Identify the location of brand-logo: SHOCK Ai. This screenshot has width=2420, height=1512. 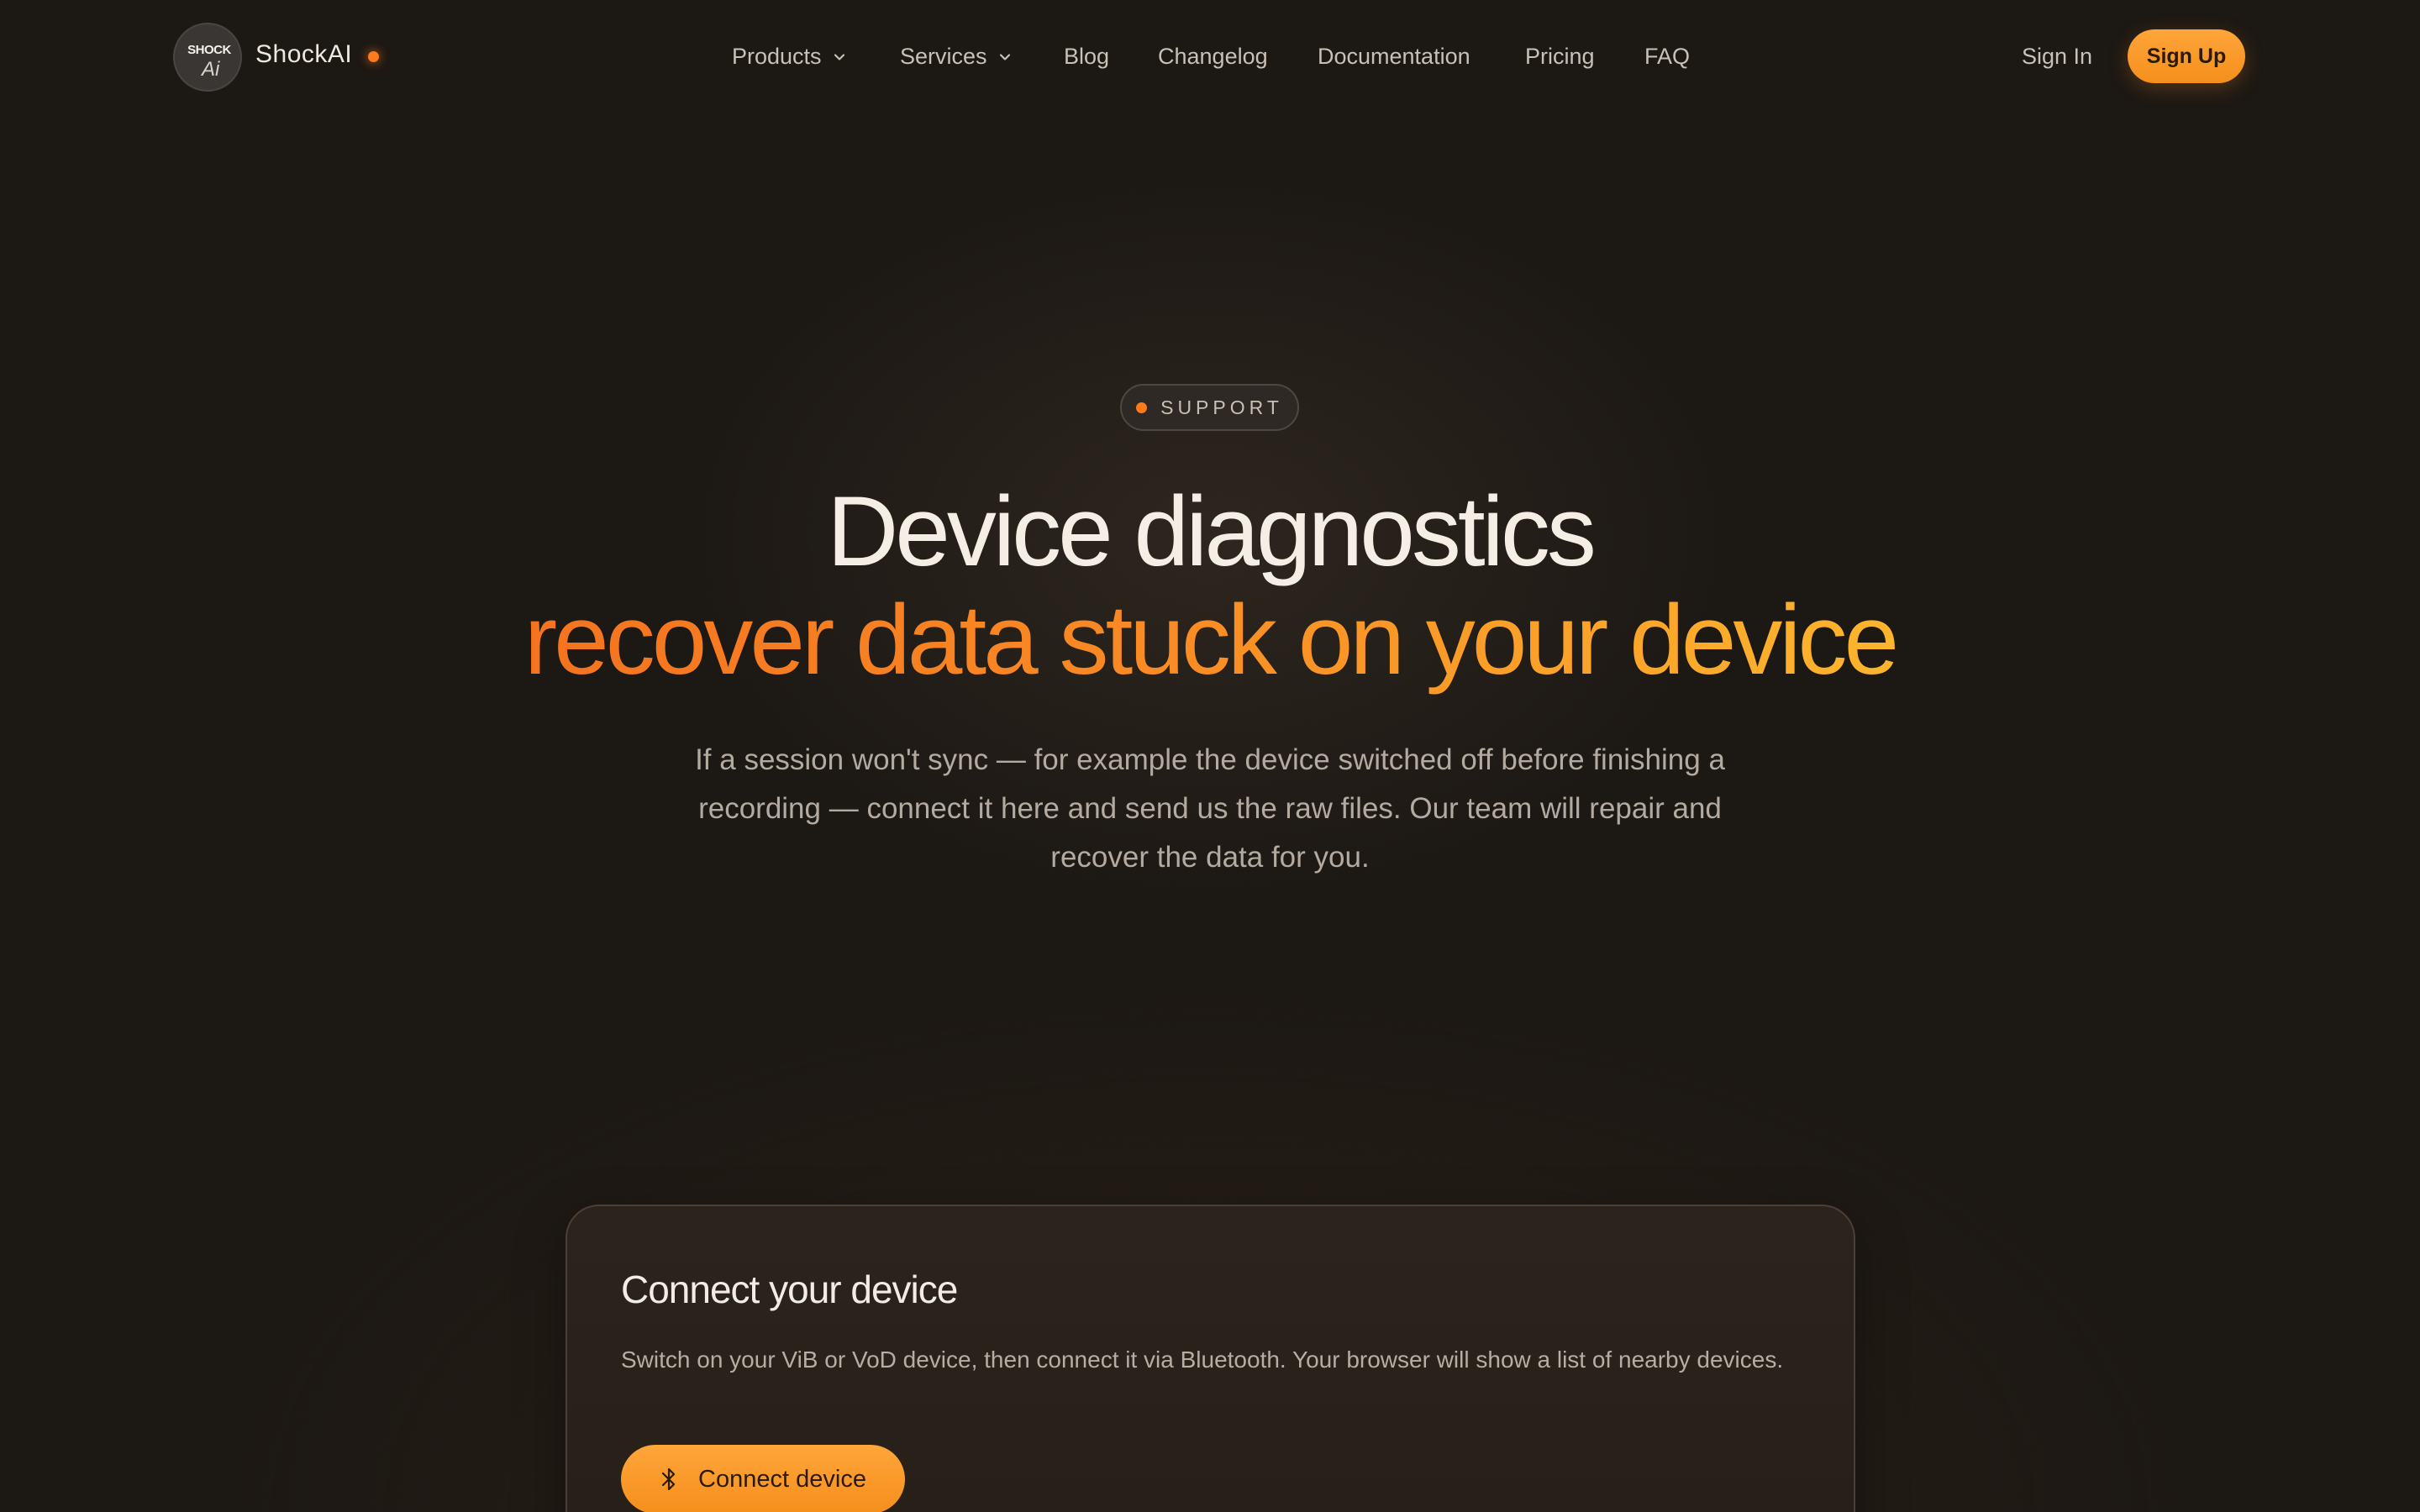
(207, 57).